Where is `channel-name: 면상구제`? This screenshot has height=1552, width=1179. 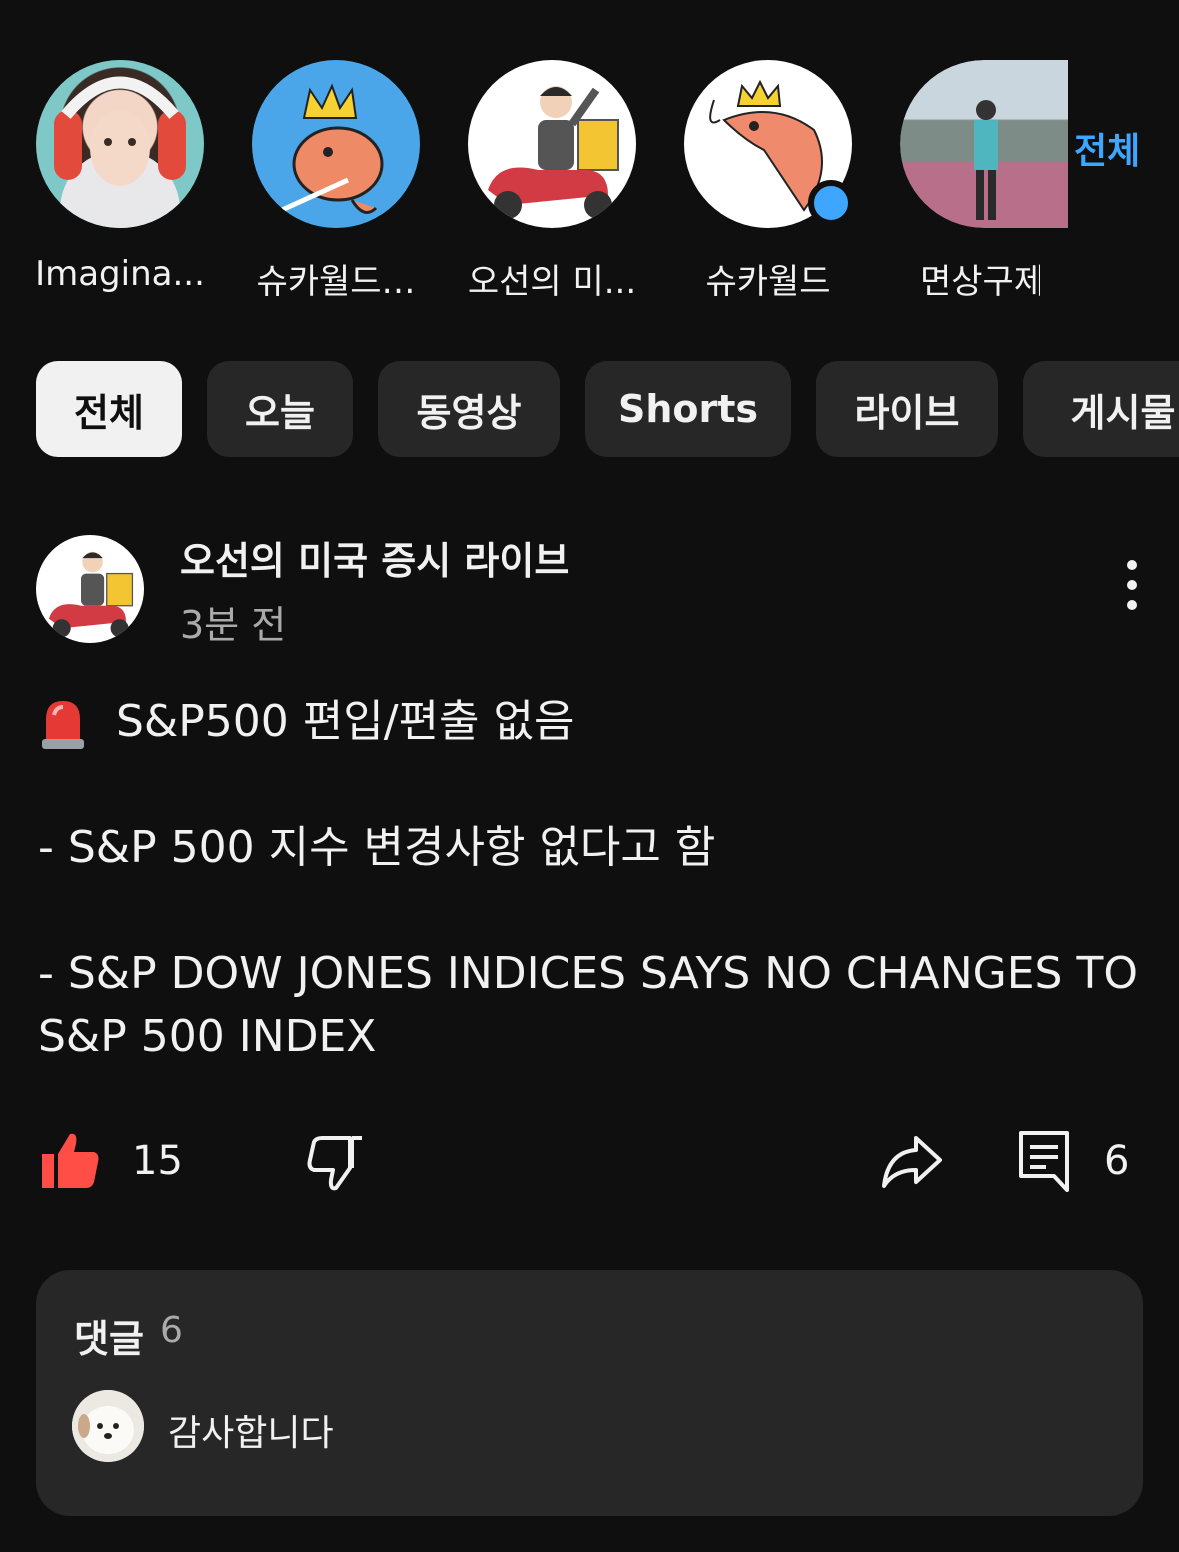 channel-name: 면상구제 is located at coordinates (980, 282).